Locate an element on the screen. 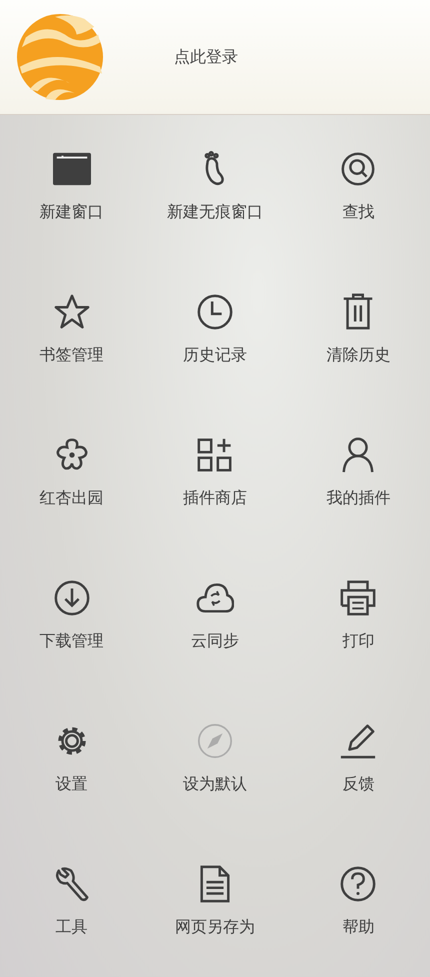 This screenshot has width=430, height=977. menu-item: 设置 is located at coordinates (72, 758).